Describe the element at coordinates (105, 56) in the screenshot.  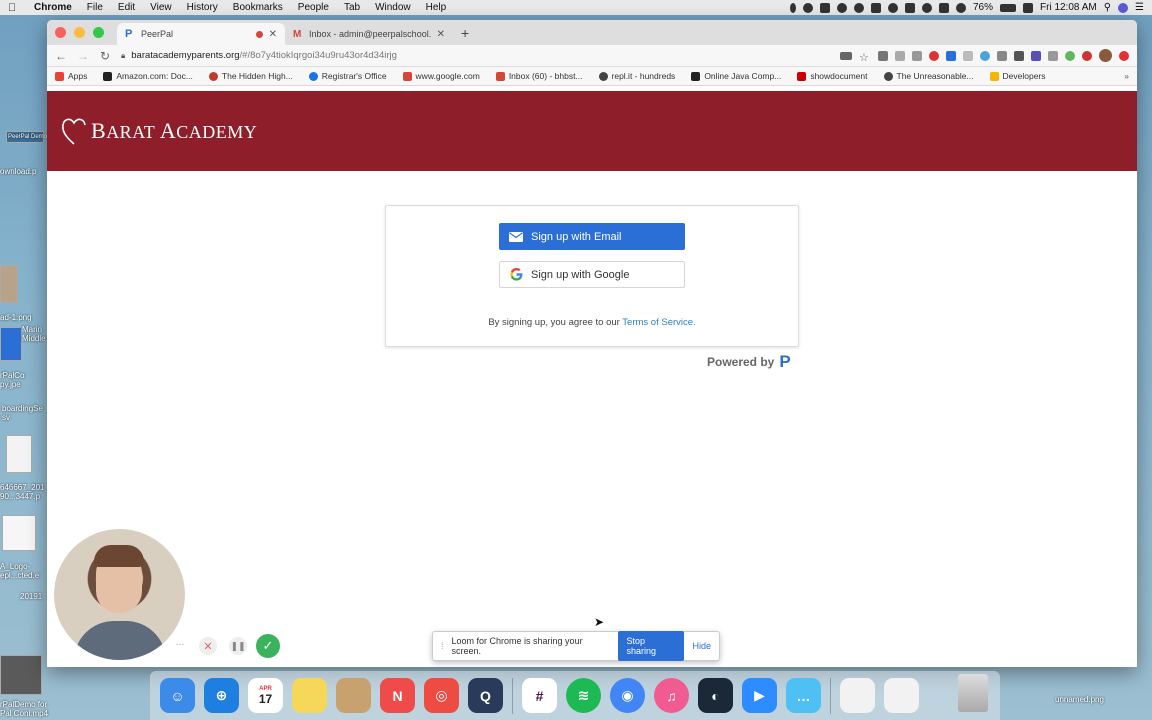
I see `reload-icon: ↻` at that location.